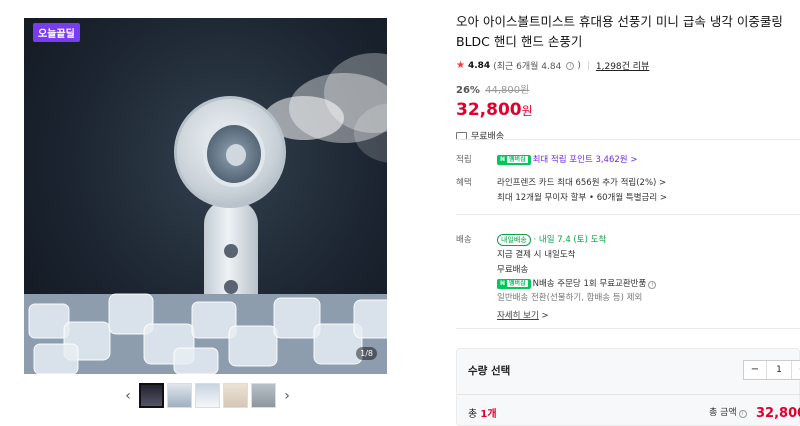 This screenshot has width=800, height=426. I want to click on image-counter: 1/8, so click(366, 353).